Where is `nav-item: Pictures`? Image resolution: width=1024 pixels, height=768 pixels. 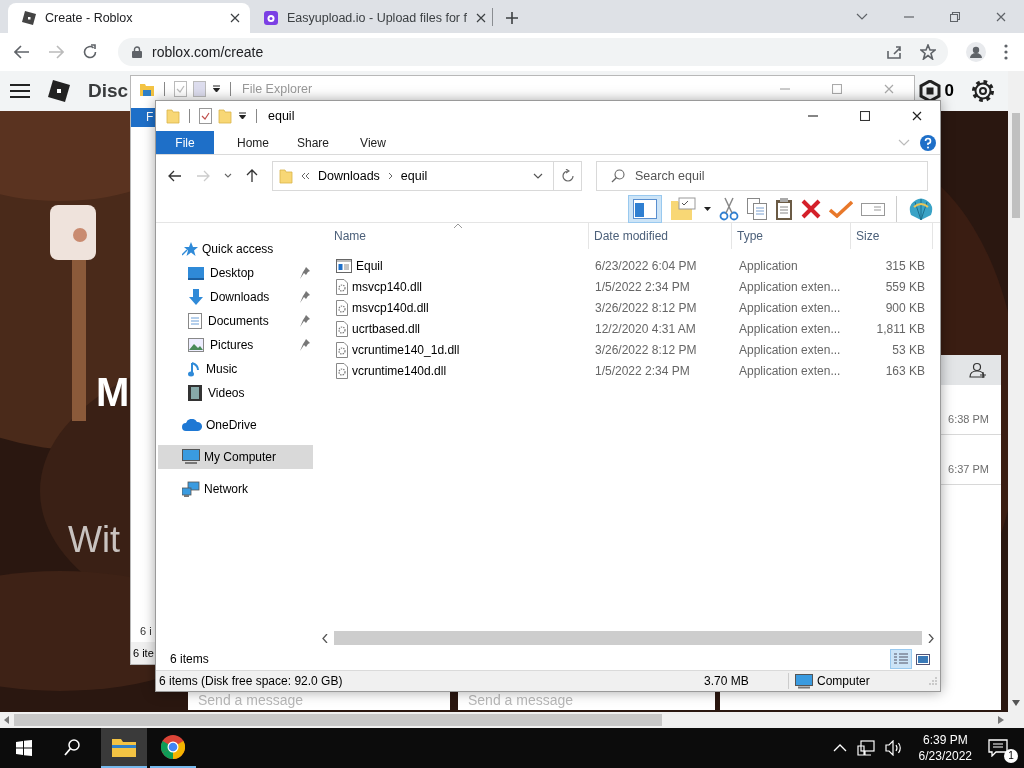
nav-item: Pictures is located at coordinates (236, 345).